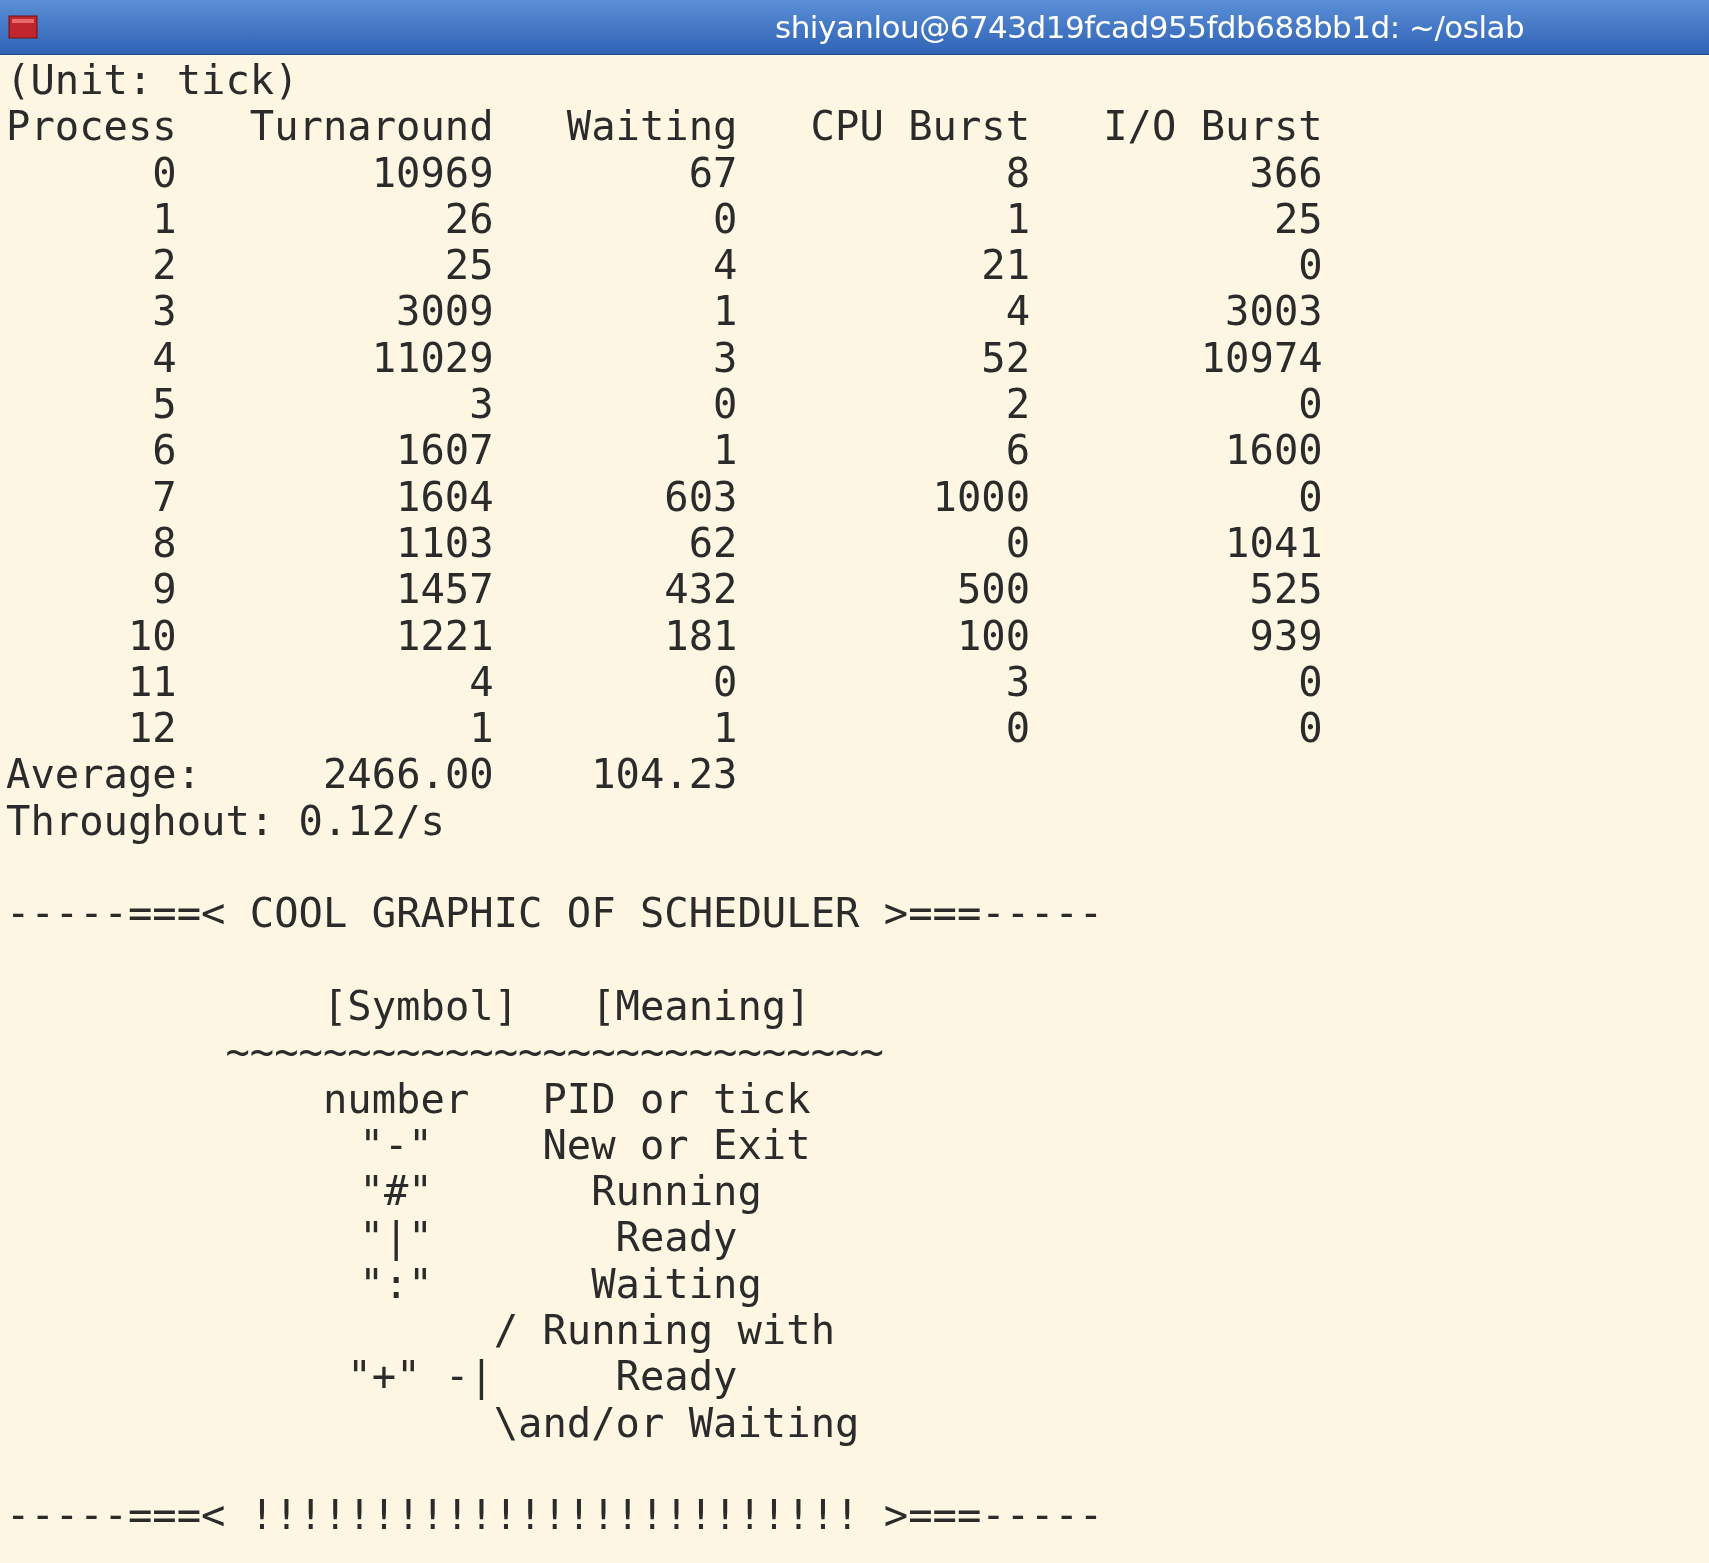 The height and width of the screenshot is (1563, 1709). I want to click on legend-header: [Meaning], so click(701, 1006).